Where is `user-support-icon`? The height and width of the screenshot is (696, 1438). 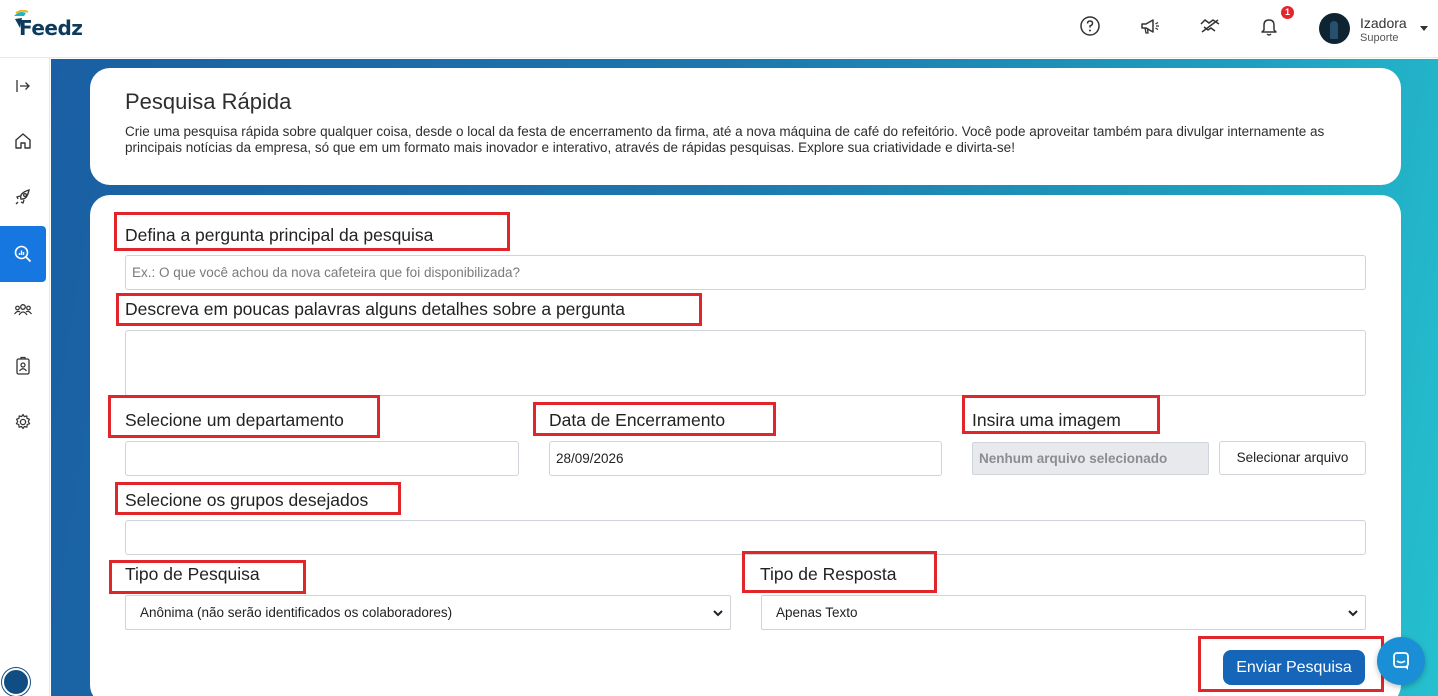 user-support-icon is located at coordinates (16, 682).